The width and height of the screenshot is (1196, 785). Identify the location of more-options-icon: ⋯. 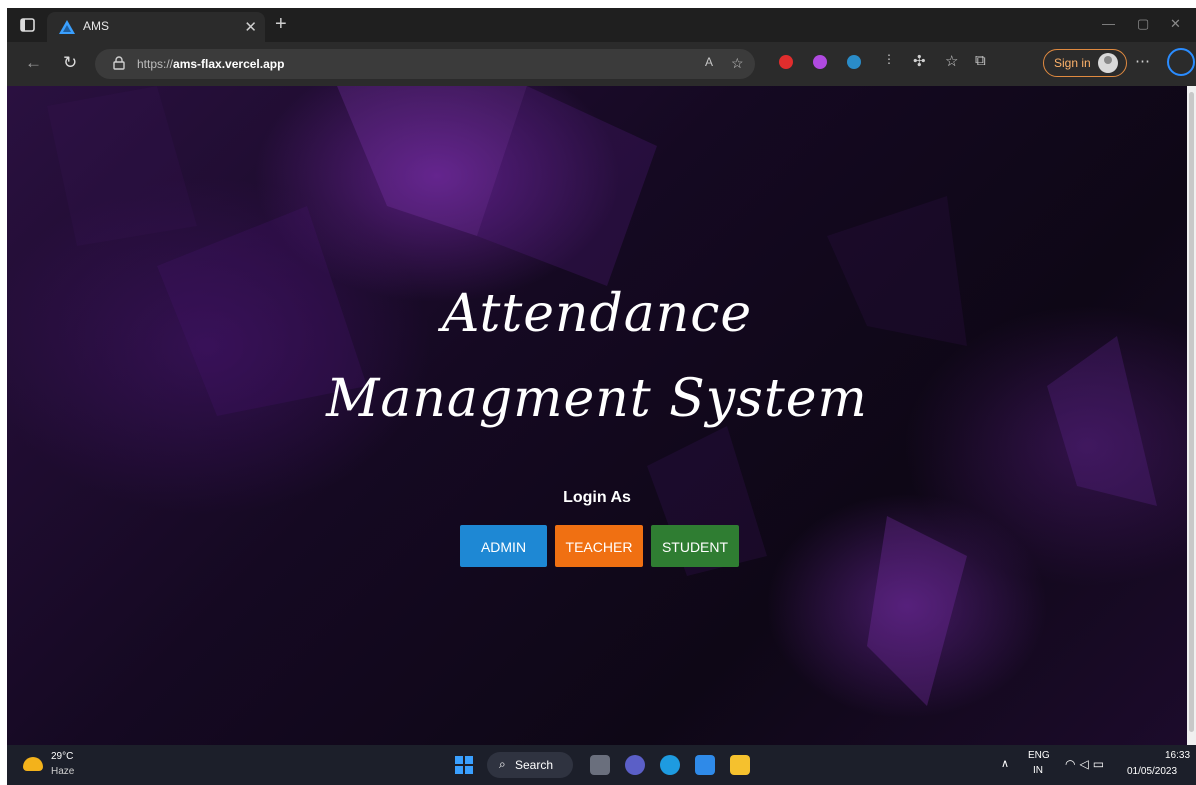
(1142, 61).